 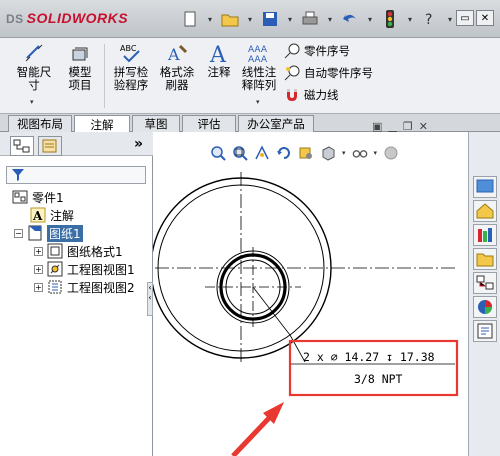 I want to click on open-dropdown-arrow: ▾, so click(x=250, y=19).